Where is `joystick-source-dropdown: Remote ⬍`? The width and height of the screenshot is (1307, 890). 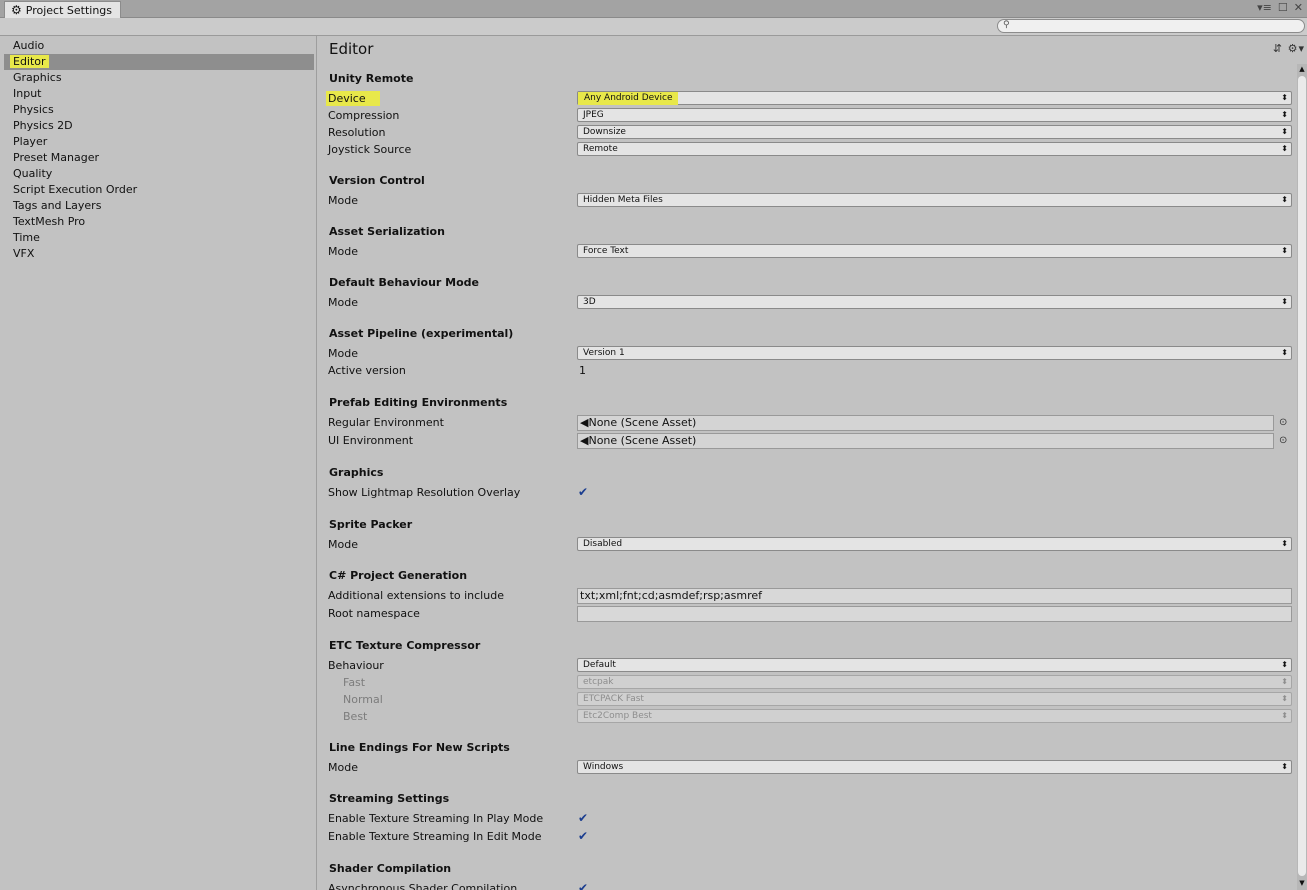 joystick-source-dropdown: Remote ⬍ is located at coordinates (934, 149).